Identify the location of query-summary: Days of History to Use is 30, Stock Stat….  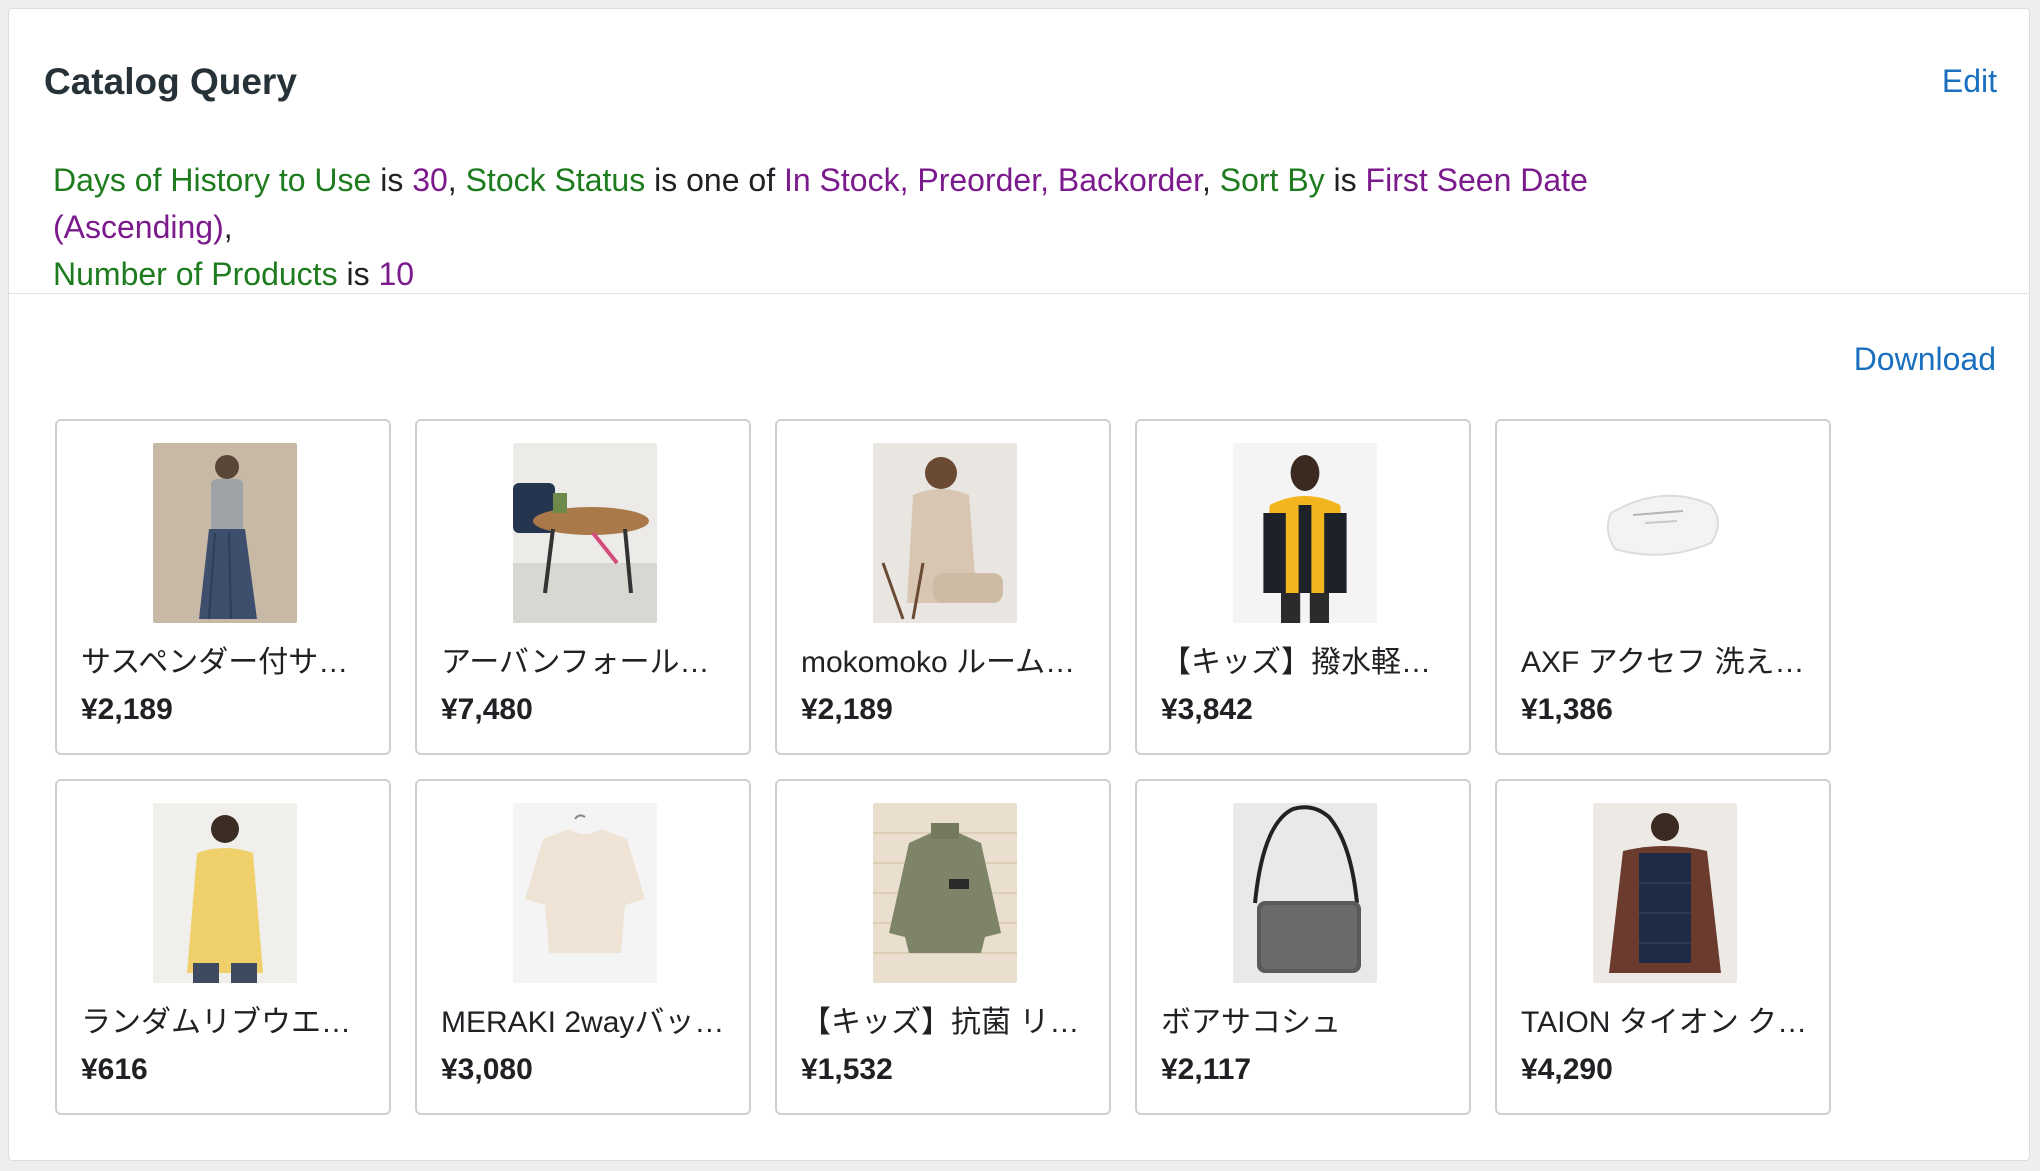
(820, 227).